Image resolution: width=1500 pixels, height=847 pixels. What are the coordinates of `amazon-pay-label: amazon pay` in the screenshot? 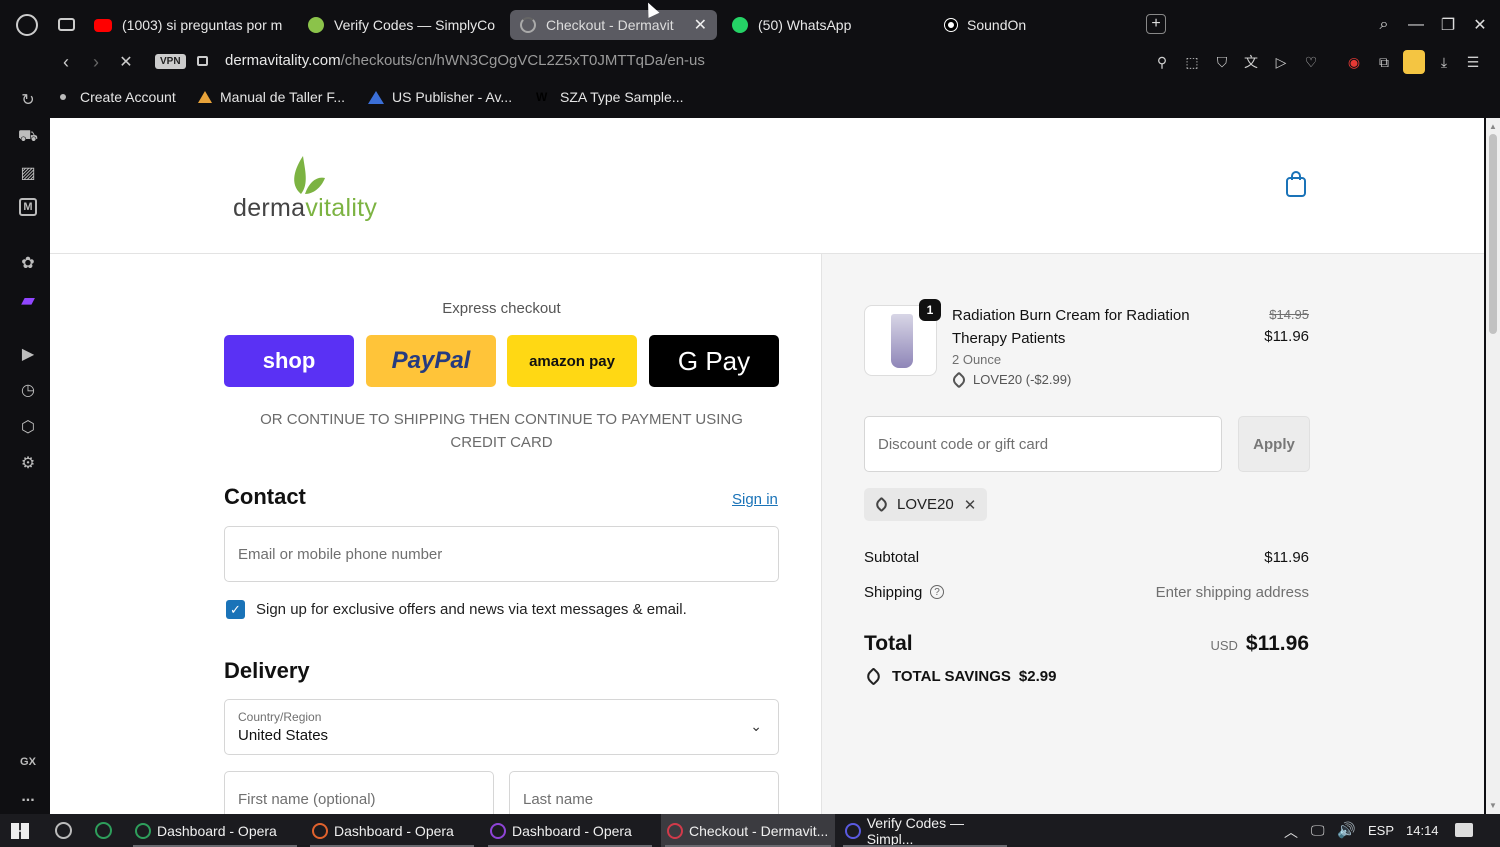 It's located at (572, 361).